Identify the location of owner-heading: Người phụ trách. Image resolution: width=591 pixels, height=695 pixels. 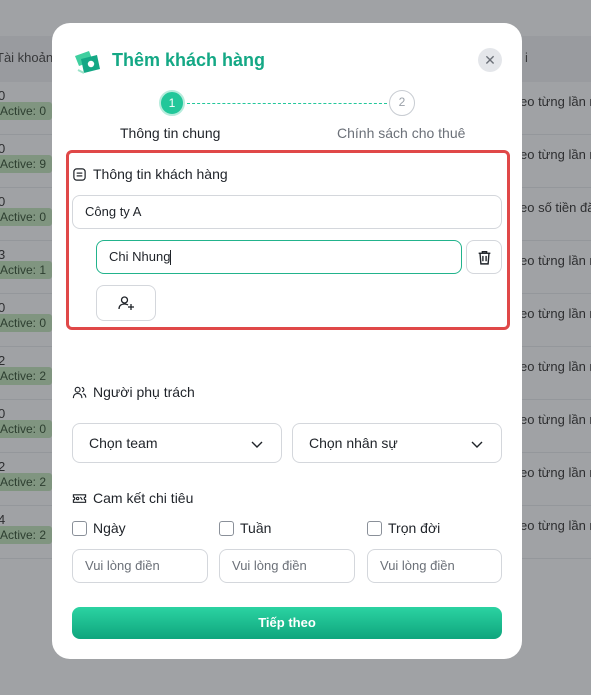
(133, 392).